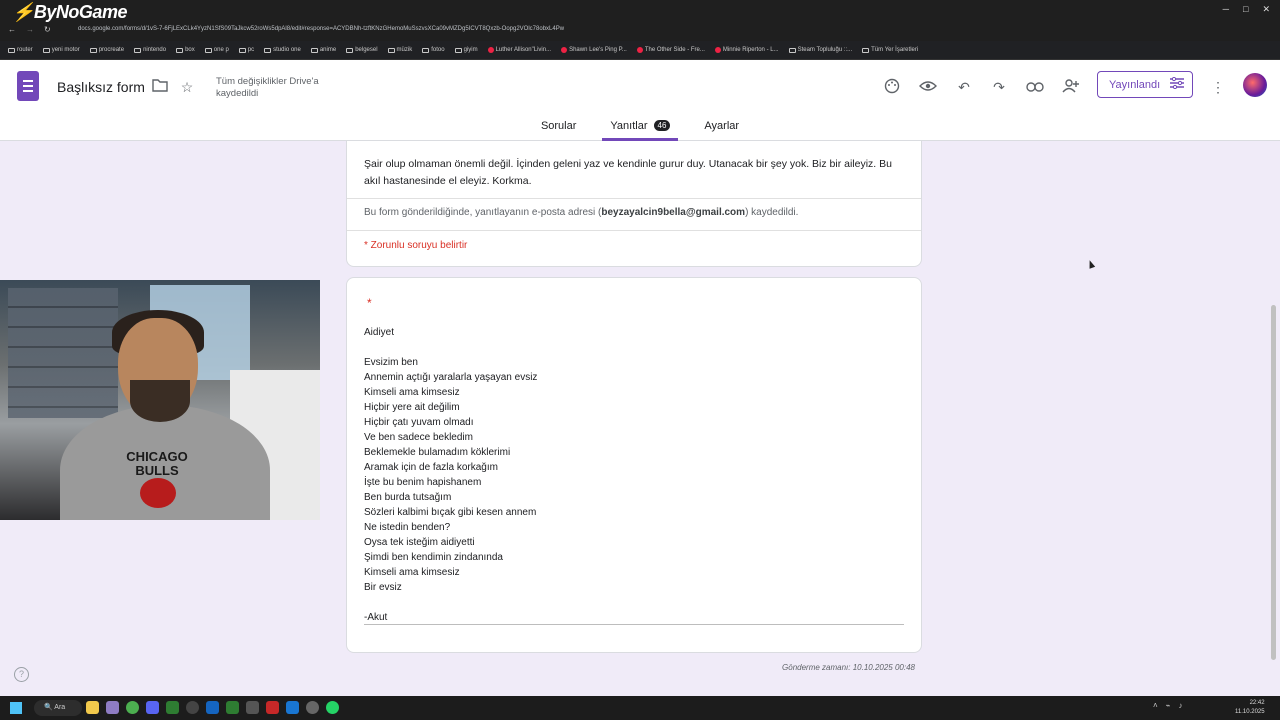 This screenshot has height=720, width=1280. Describe the element at coordinates (47, 29) in the screenshot. I see `reload-icon: ↻` at that location.